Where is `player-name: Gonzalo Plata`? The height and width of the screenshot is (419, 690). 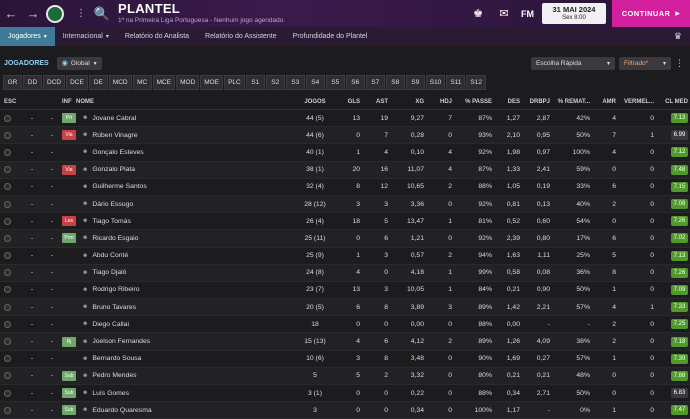 player-name: Gonzalo Plata is located at coordinates (113, 169).